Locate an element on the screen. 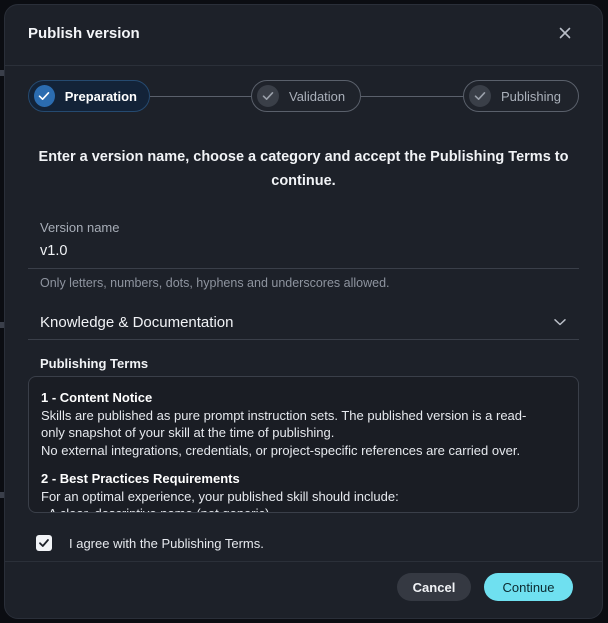 This screenshot has width=608, height=623. step-validation: Validation is located at coordinates (306, 96).